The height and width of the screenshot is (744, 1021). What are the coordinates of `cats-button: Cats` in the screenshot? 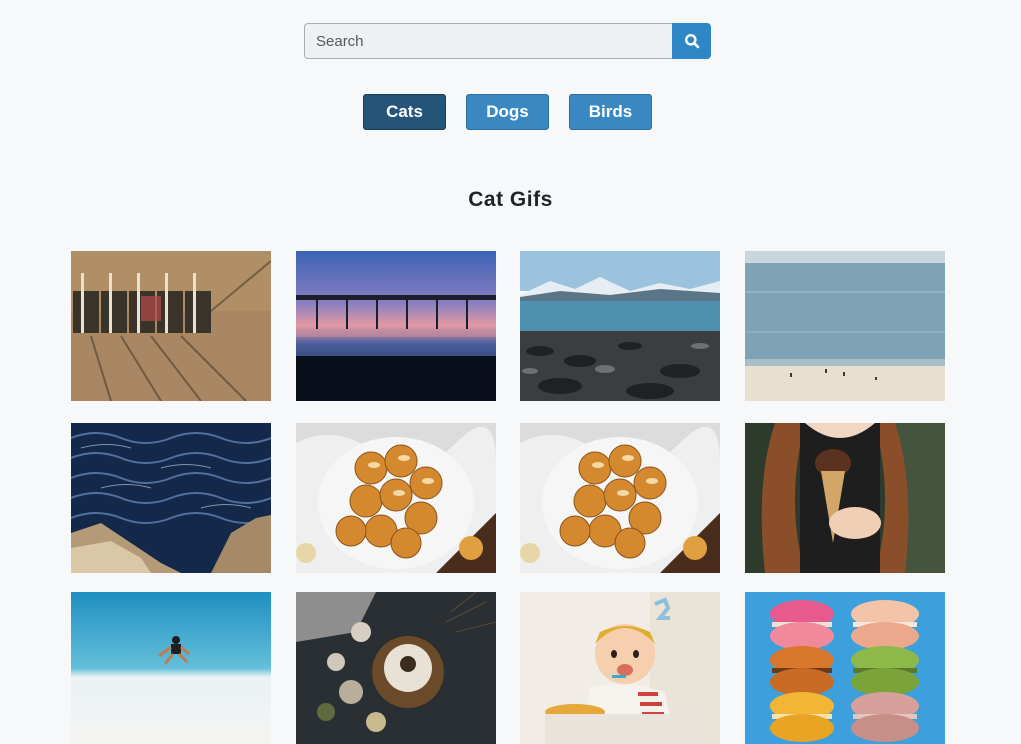 It's located at (404, 112).